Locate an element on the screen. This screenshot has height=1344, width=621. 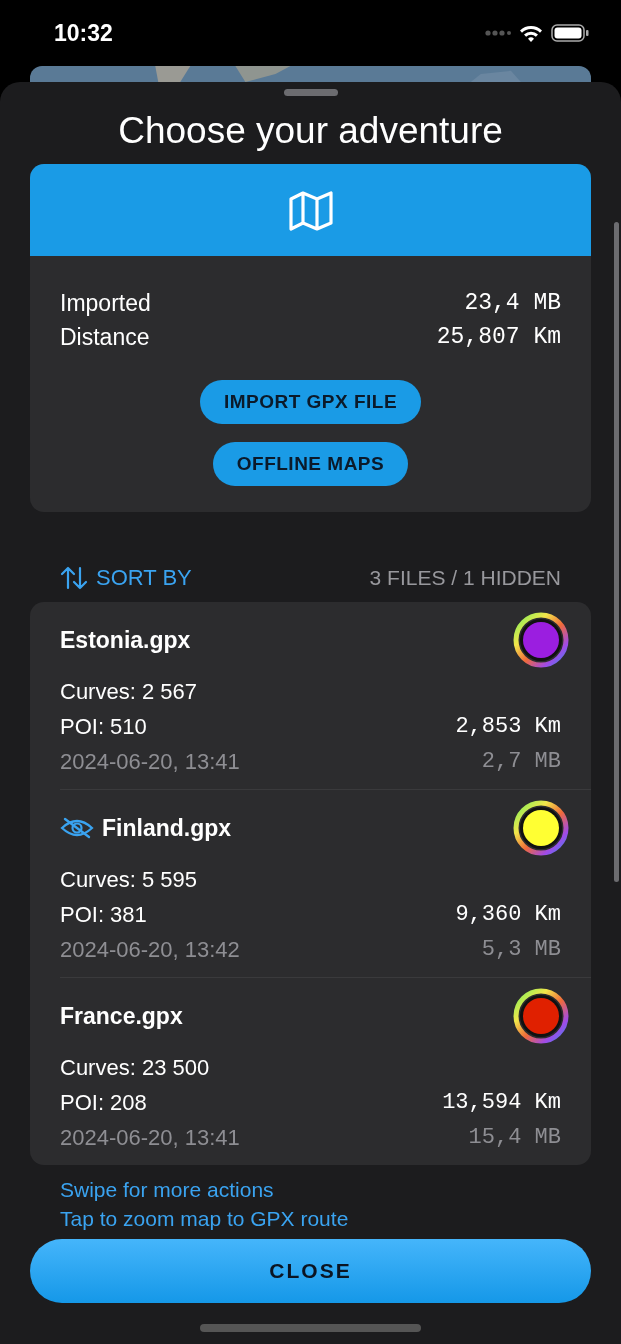
stat-label: Imported is located at coordinates (105, 303).